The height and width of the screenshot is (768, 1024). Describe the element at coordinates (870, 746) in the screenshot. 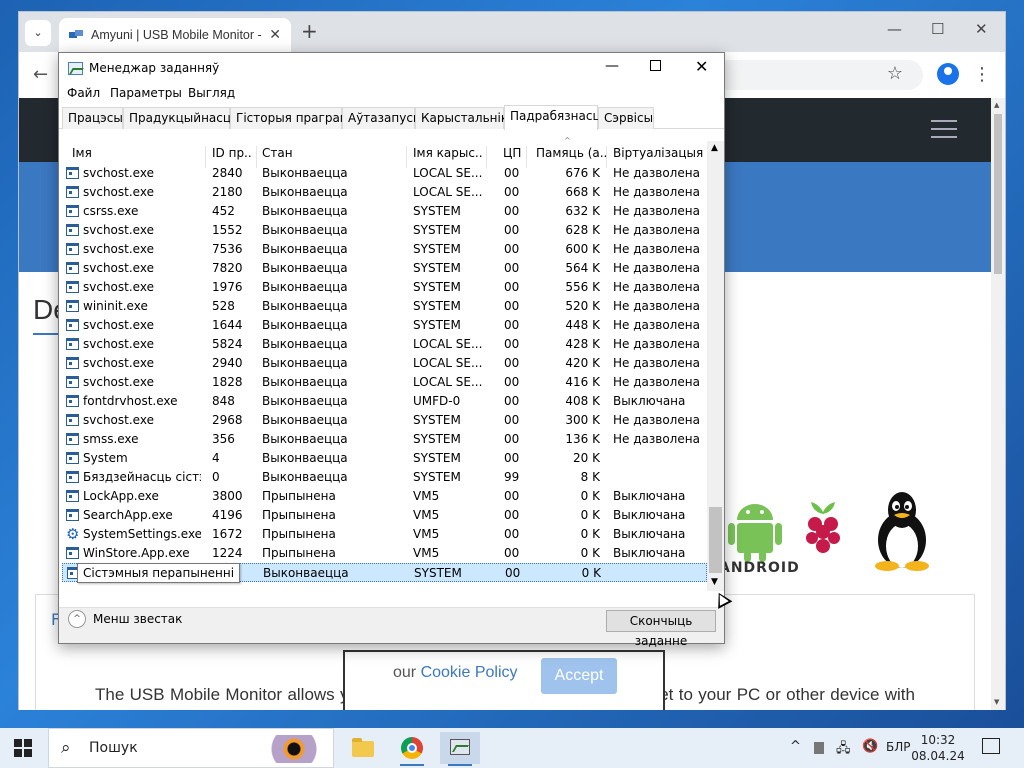

I see `volume-muted-icon: 🔇` at that location.